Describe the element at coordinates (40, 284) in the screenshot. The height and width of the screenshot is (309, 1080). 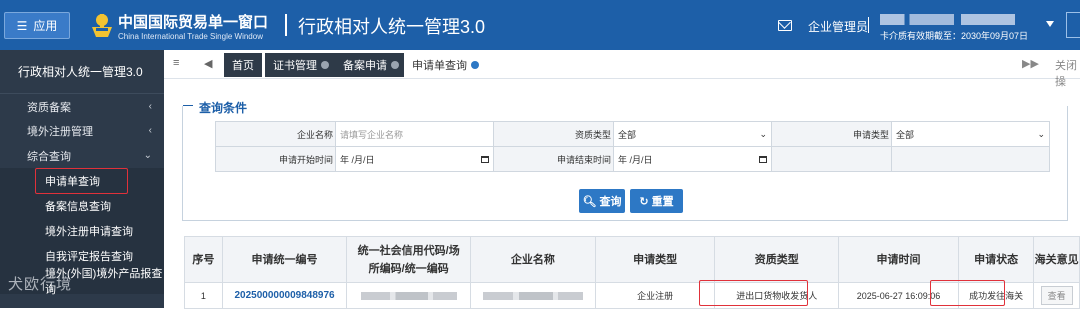
I see `watermark-text: 犬欧行境` at that location.